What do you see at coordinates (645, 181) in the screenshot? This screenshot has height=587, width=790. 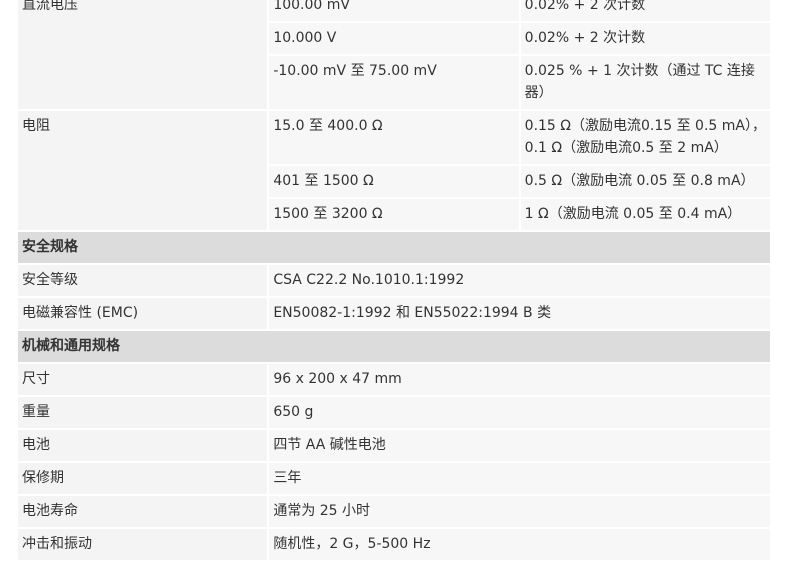 I see `accuracy-cell: 0.5 Ω（激励电流 0.05 至 0.8 mA）` at bounding box center [645, 181].